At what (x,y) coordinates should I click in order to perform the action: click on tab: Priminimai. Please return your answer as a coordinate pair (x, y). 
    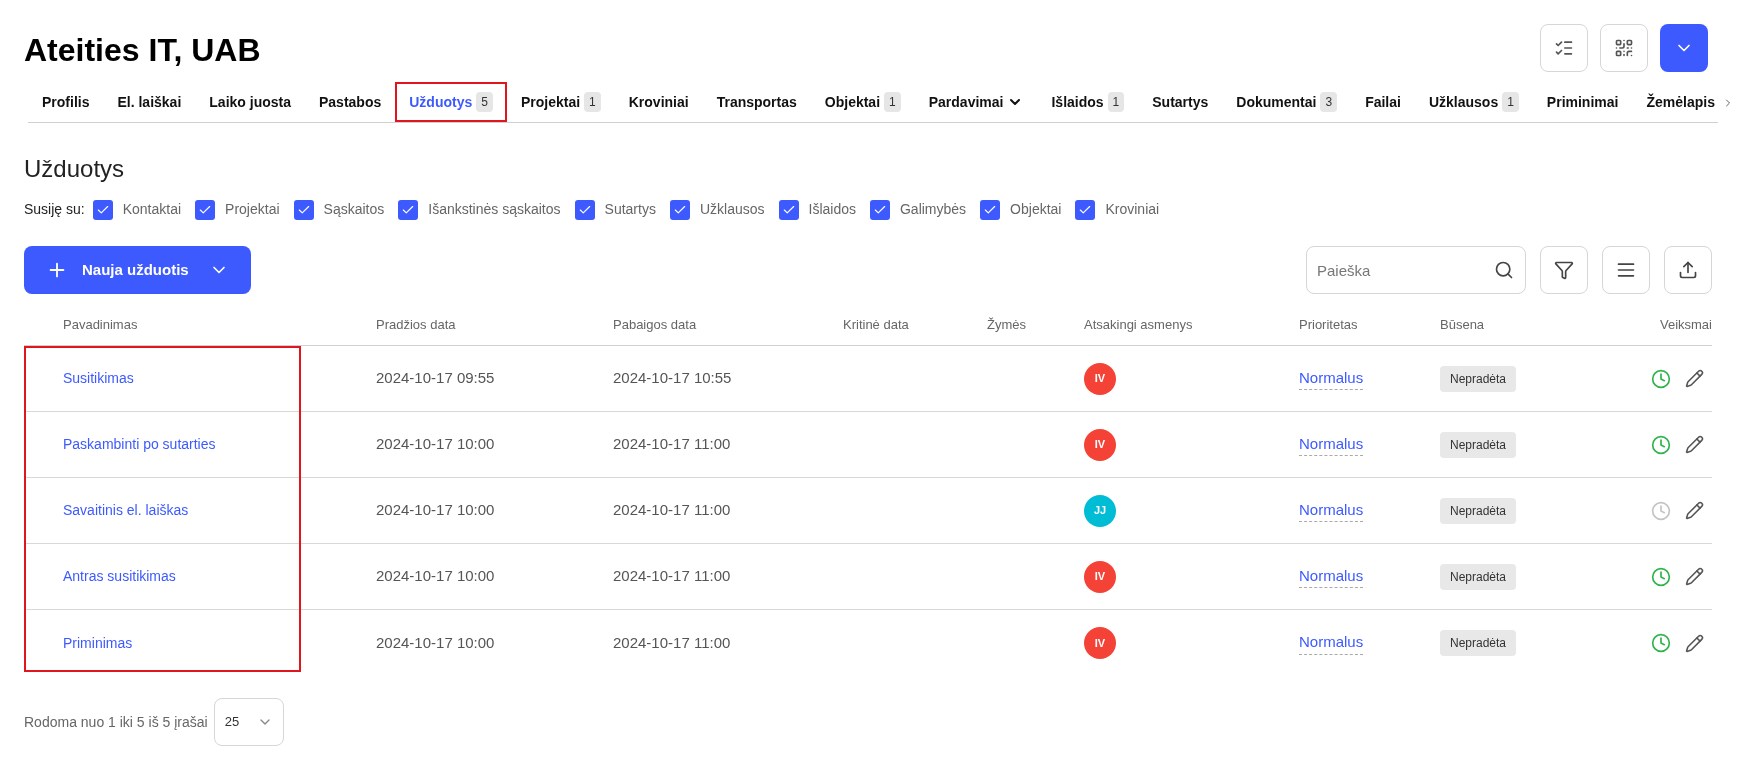
    Looking at the image, I should click on (1582, 102).